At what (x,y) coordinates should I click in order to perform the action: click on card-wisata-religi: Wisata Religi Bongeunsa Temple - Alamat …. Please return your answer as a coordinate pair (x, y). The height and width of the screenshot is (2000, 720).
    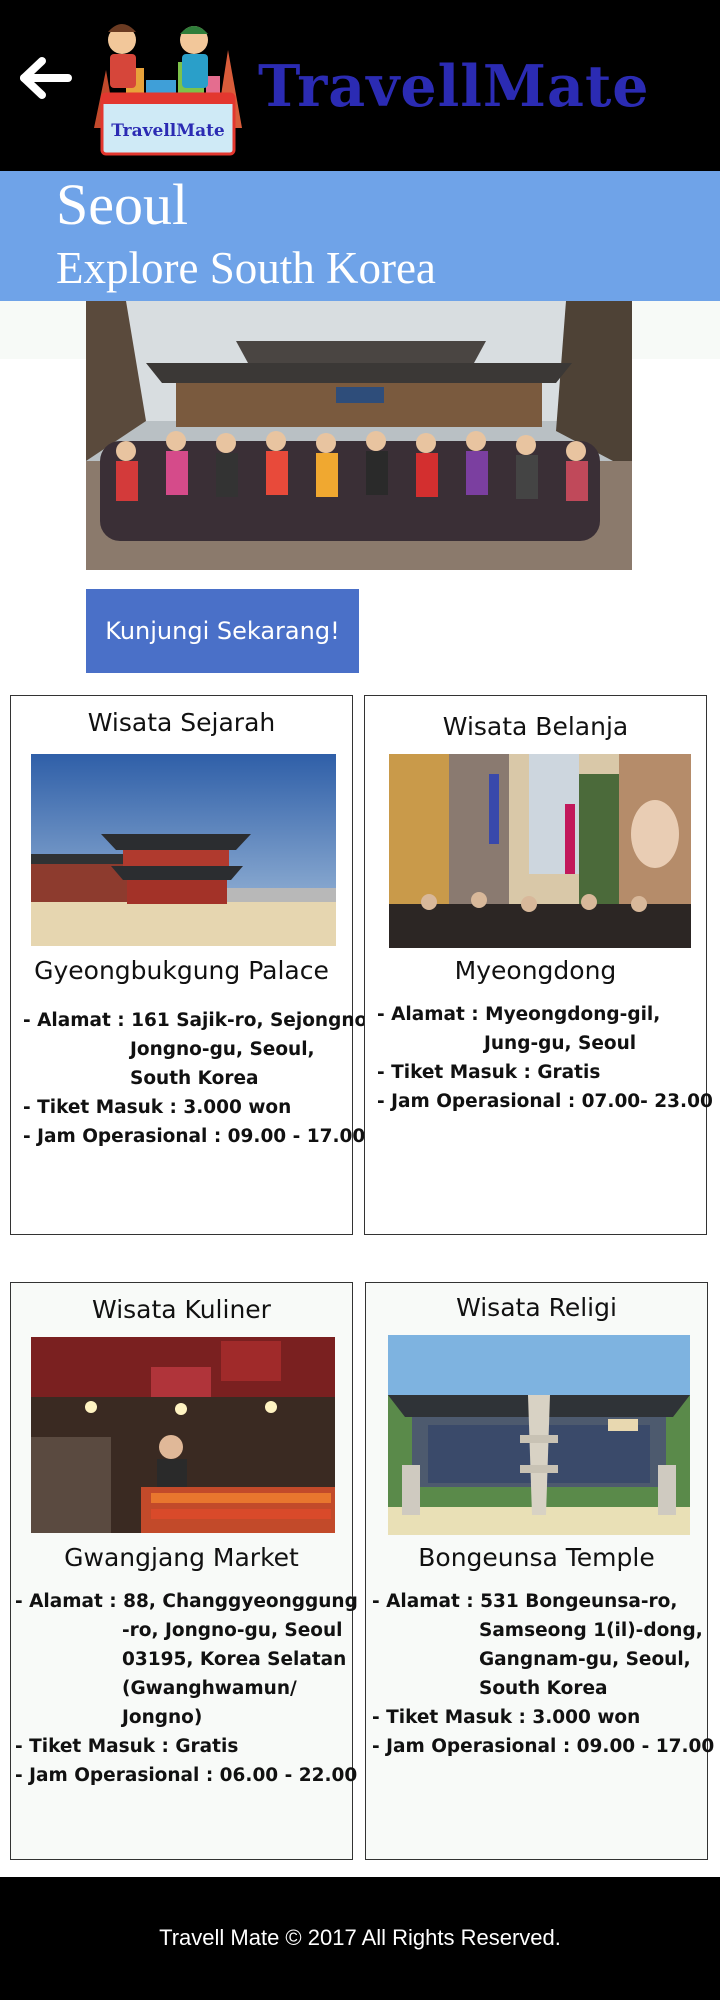
    Looking at the image, I should click on (539, 1571).